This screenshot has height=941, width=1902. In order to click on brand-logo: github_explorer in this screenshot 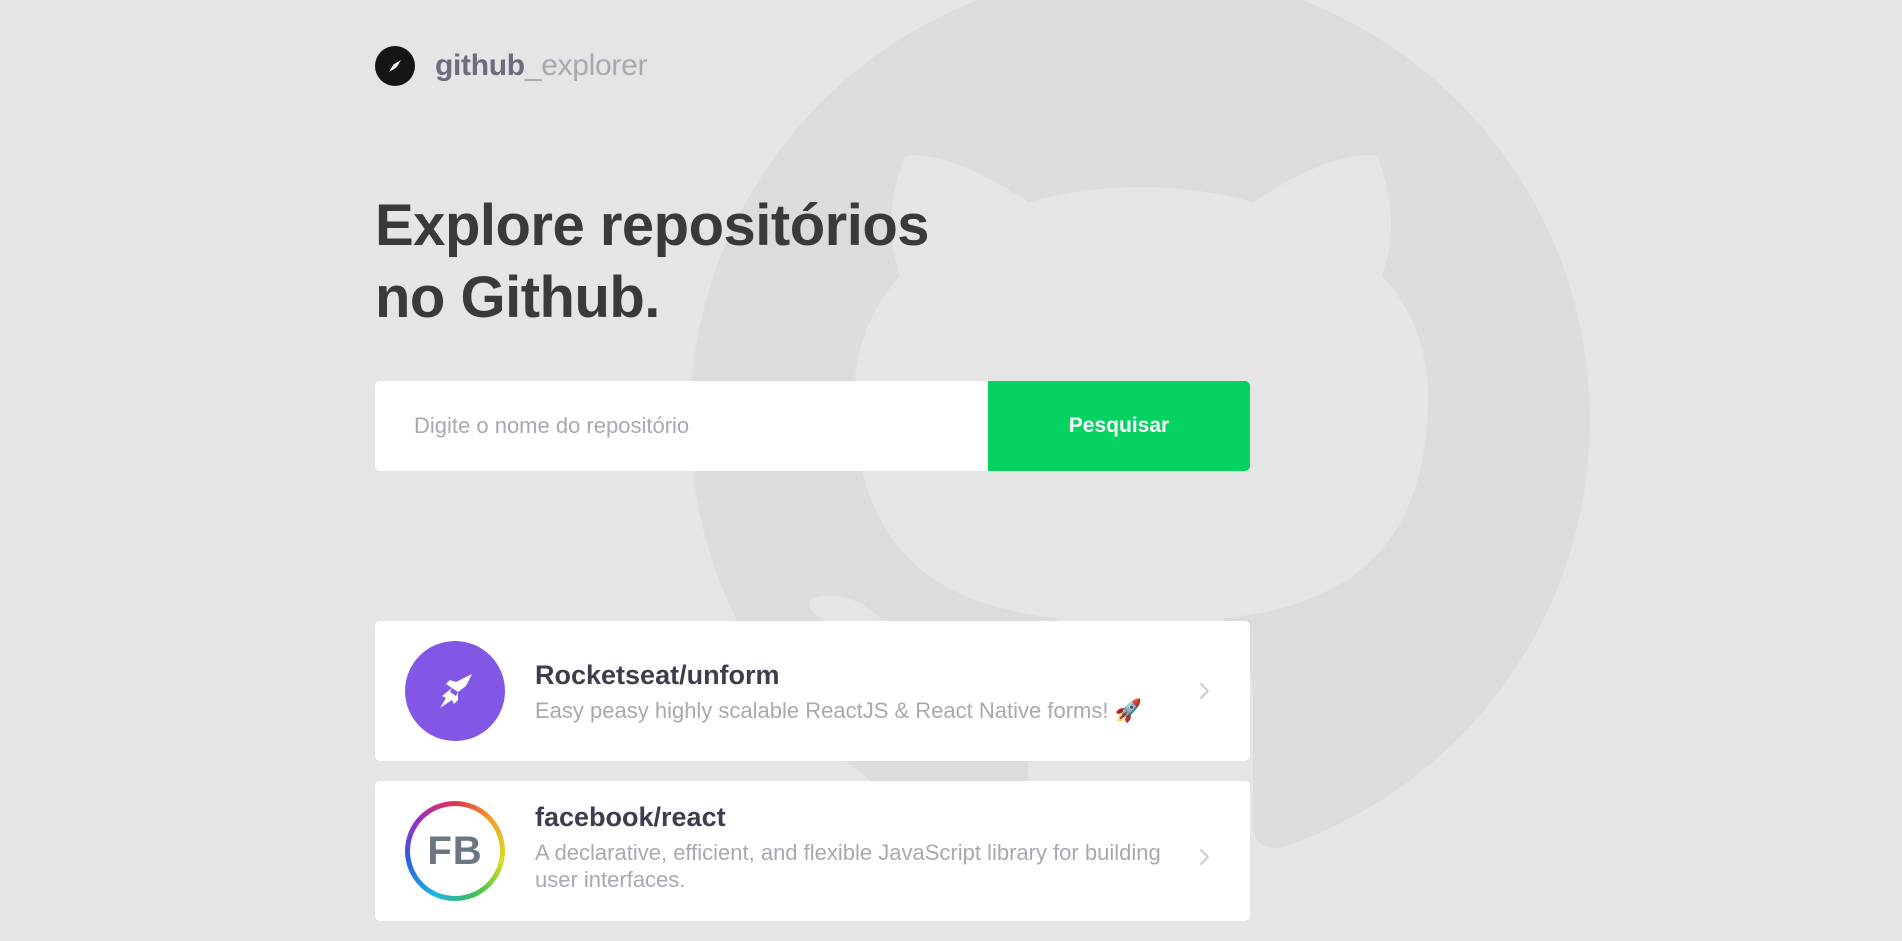, I will do `click(511, 66)`.